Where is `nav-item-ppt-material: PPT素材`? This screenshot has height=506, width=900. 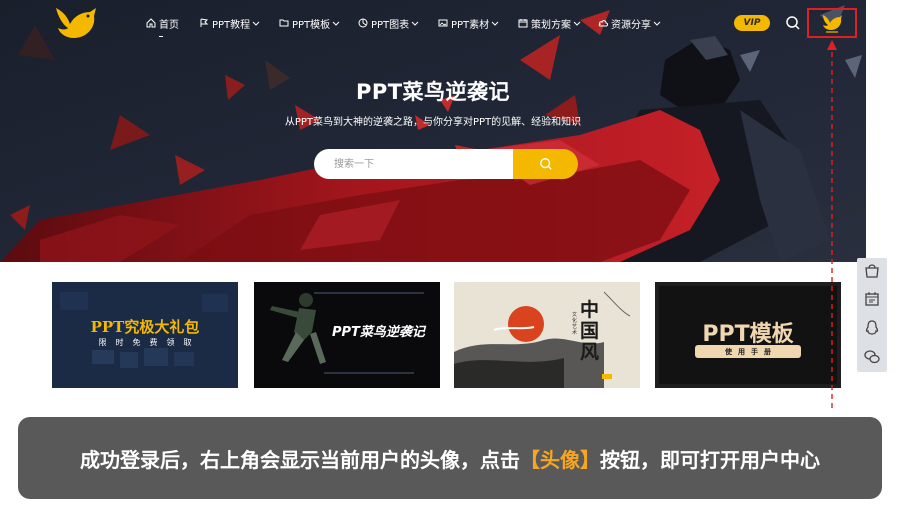
nav-item-ppt-material: PPT素材 is located at coordinates (468, 23).